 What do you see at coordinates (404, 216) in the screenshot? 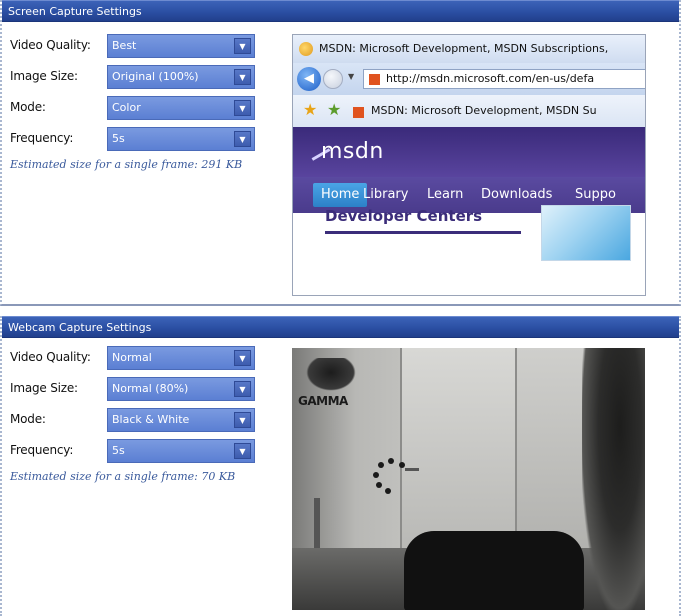
I see `developer-centers-heading: Developer Centers` at bounding box center [404, 216].